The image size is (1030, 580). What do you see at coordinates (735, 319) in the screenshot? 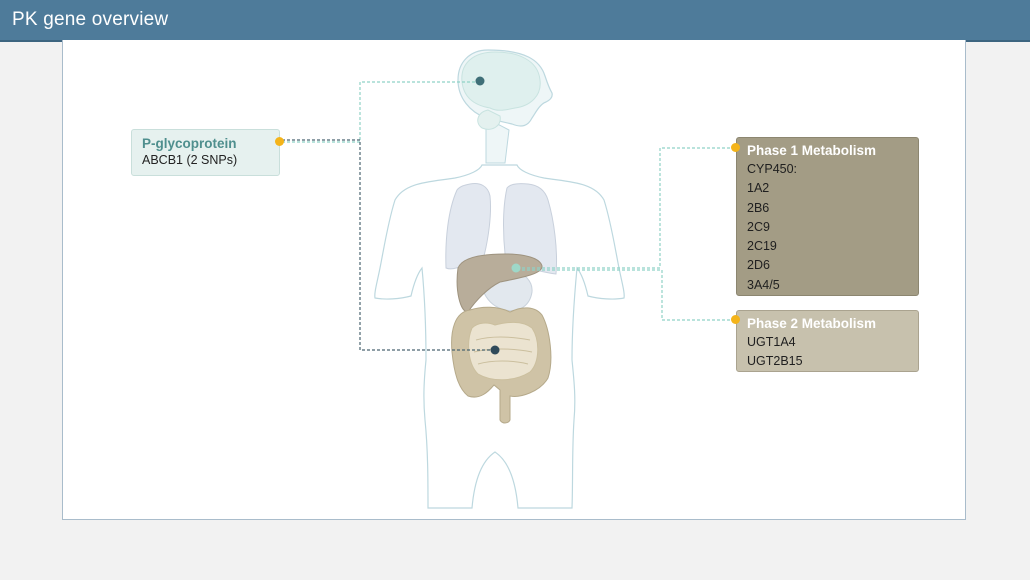
I see `phase2-connector-dot` at bounding box center [735, 319].